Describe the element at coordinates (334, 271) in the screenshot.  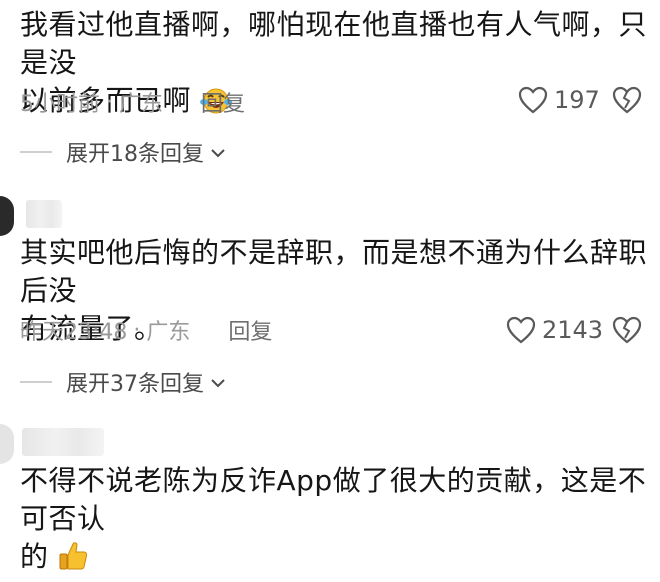
I see `comment-text-line: 其实吧他后悔的不是辞职，而是想不通为什么辞职后没` at that location.